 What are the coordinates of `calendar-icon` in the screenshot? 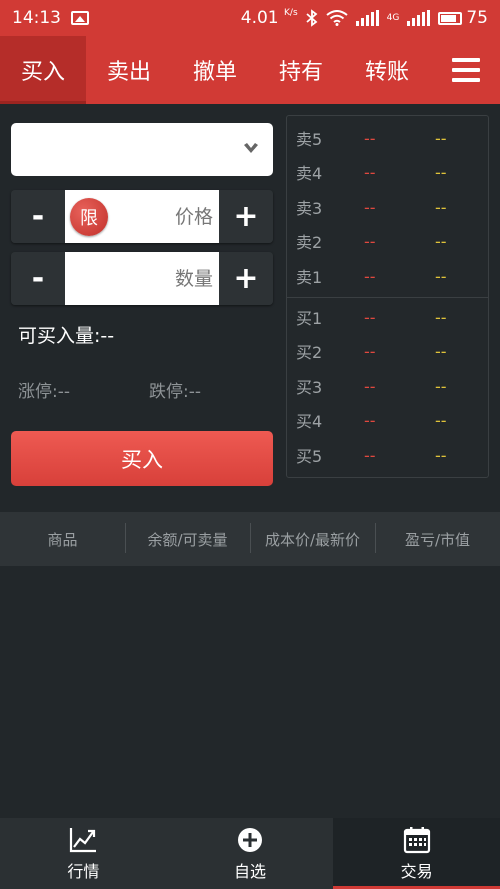 It's located at (416, 839).